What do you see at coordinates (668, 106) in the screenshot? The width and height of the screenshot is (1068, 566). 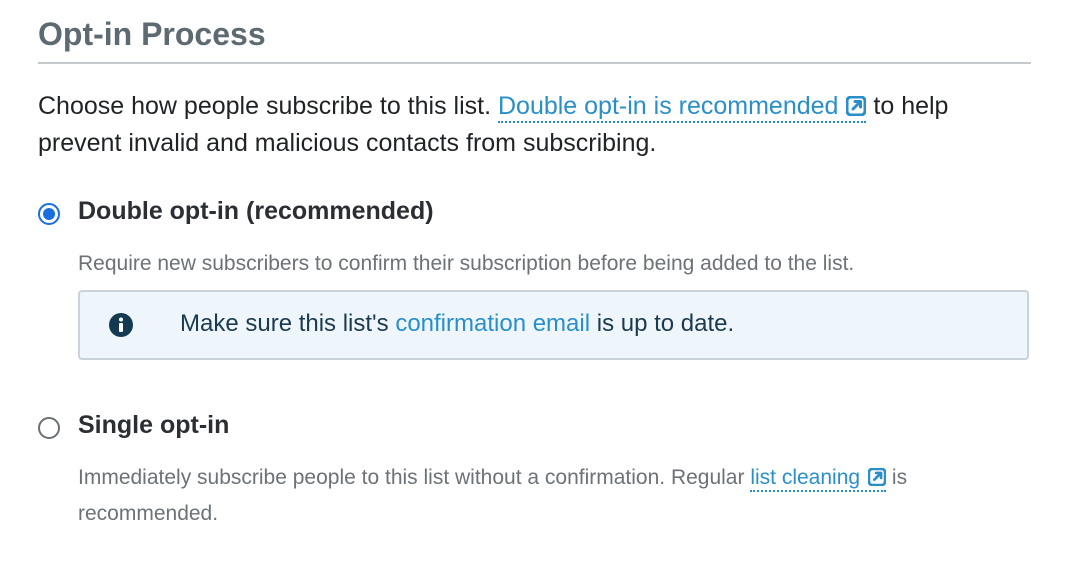 I see `double-opt-in-help-link-label: Double opt-in is recommended` at bounding box center [668, 106].